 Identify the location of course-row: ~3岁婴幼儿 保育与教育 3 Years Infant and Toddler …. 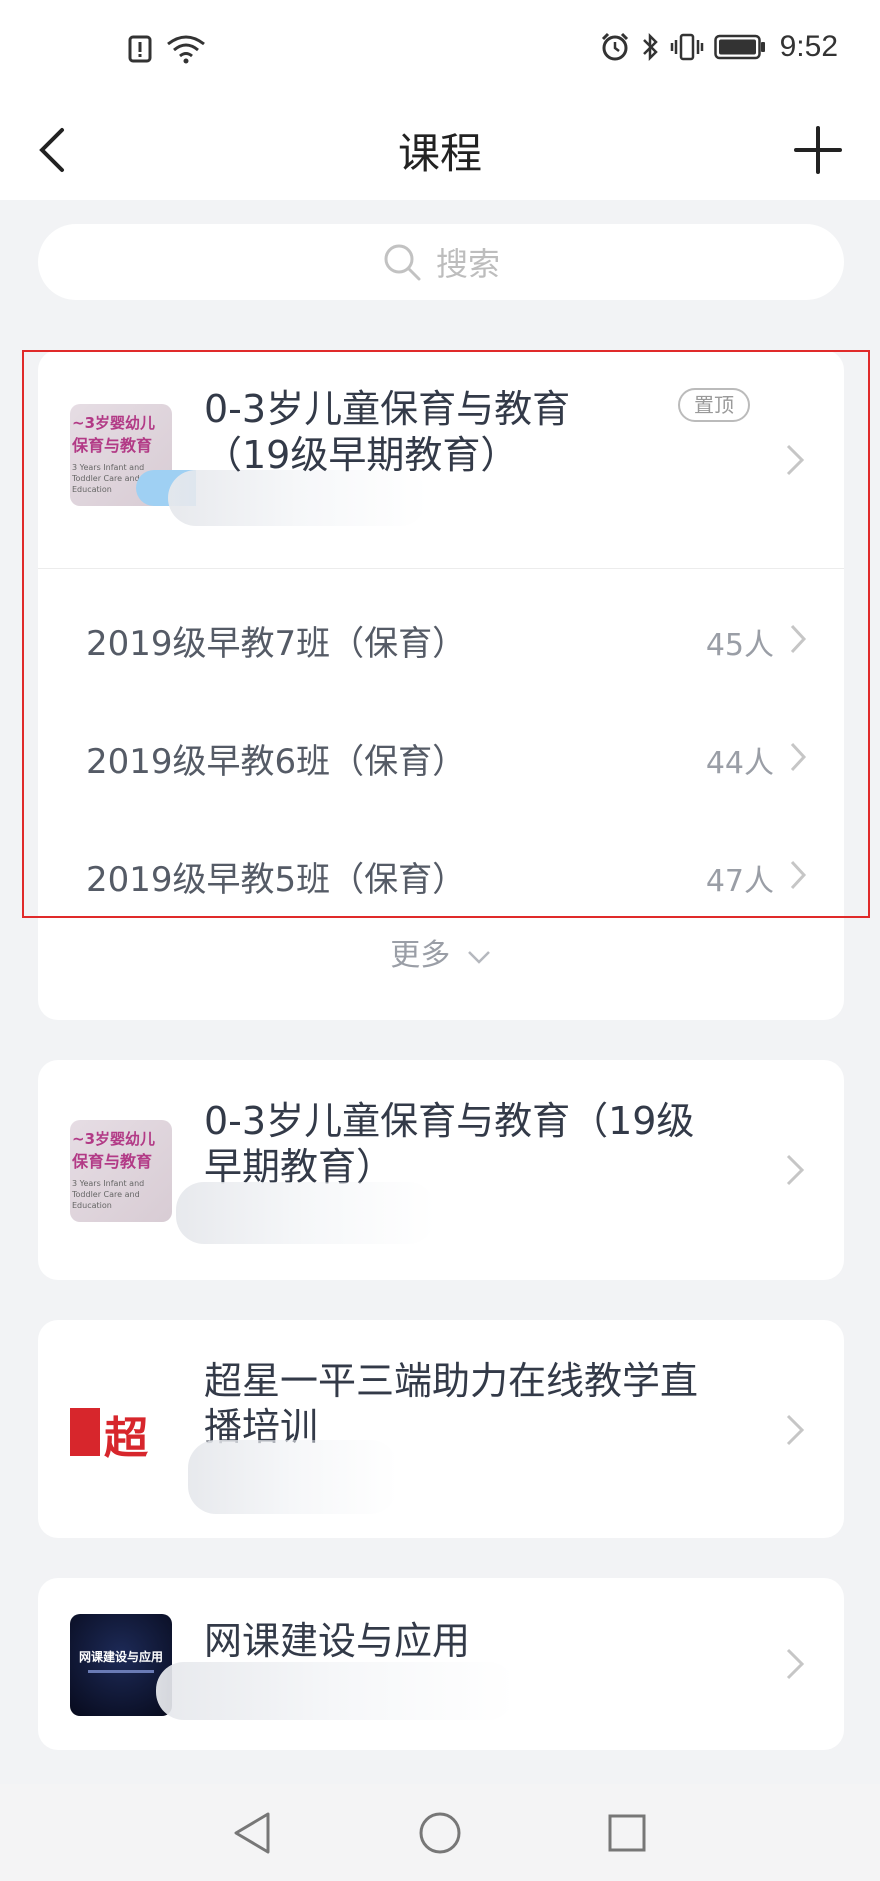
(441, 459).